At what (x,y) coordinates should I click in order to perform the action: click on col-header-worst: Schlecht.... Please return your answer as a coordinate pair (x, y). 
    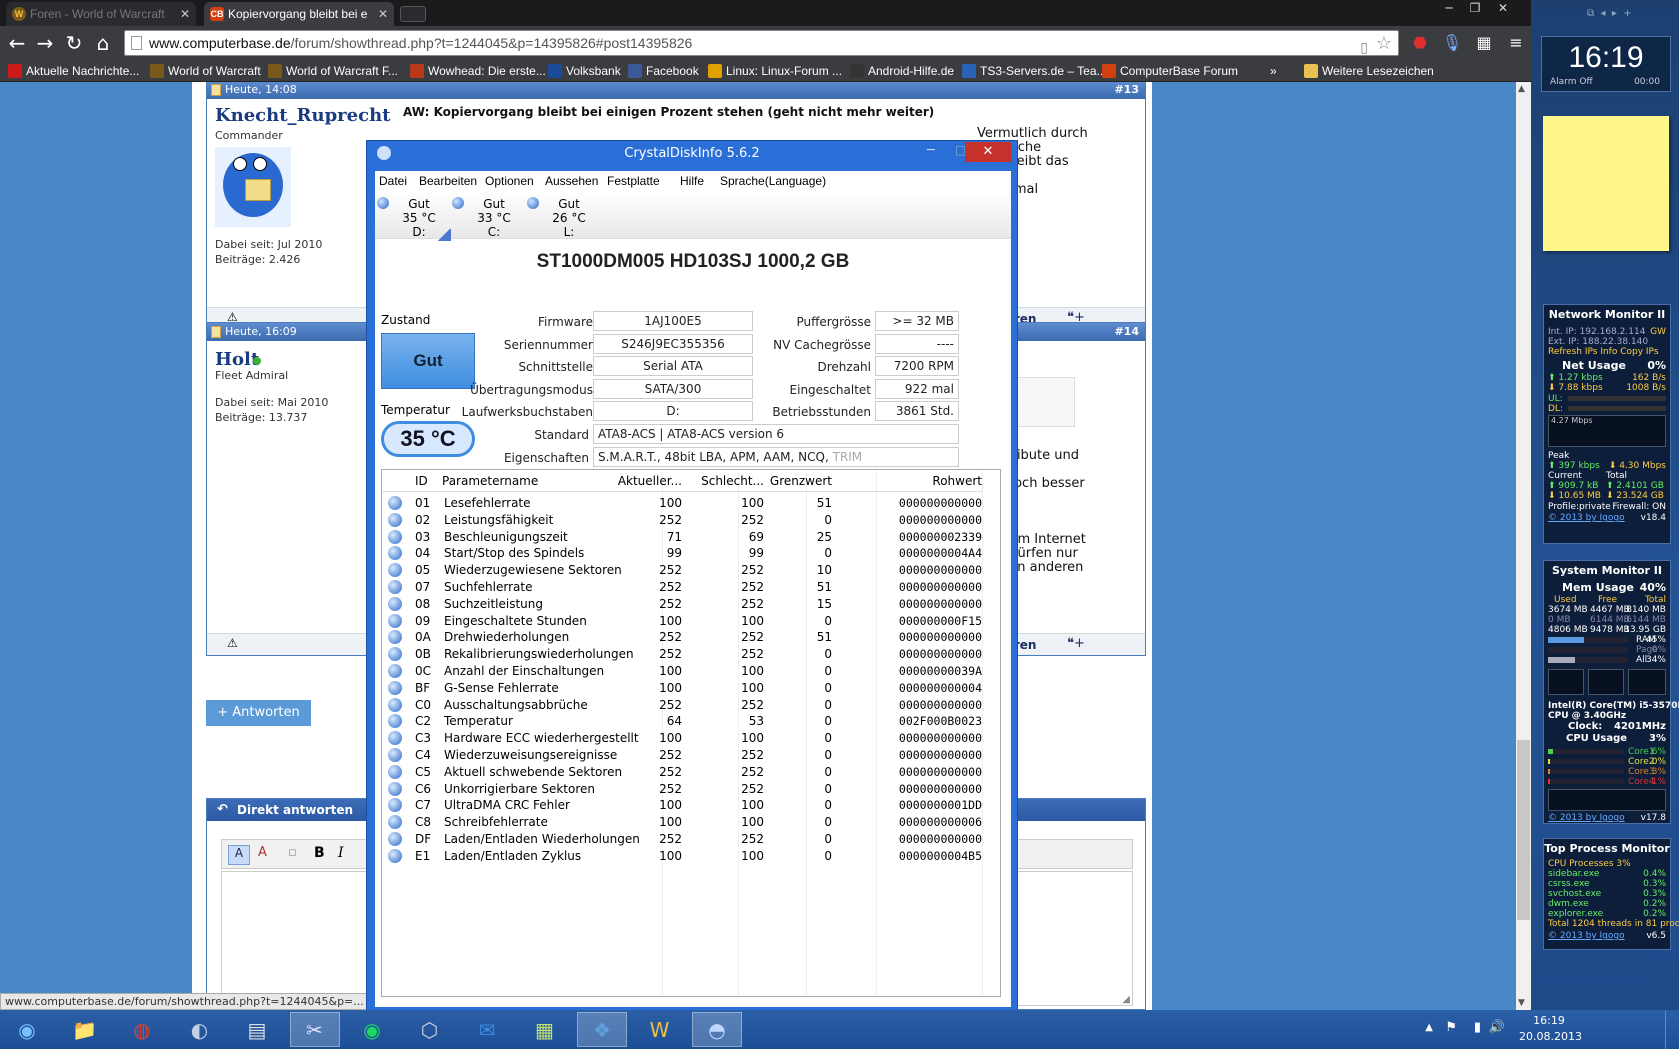
    Looking at the image, I should click on (732, 481).